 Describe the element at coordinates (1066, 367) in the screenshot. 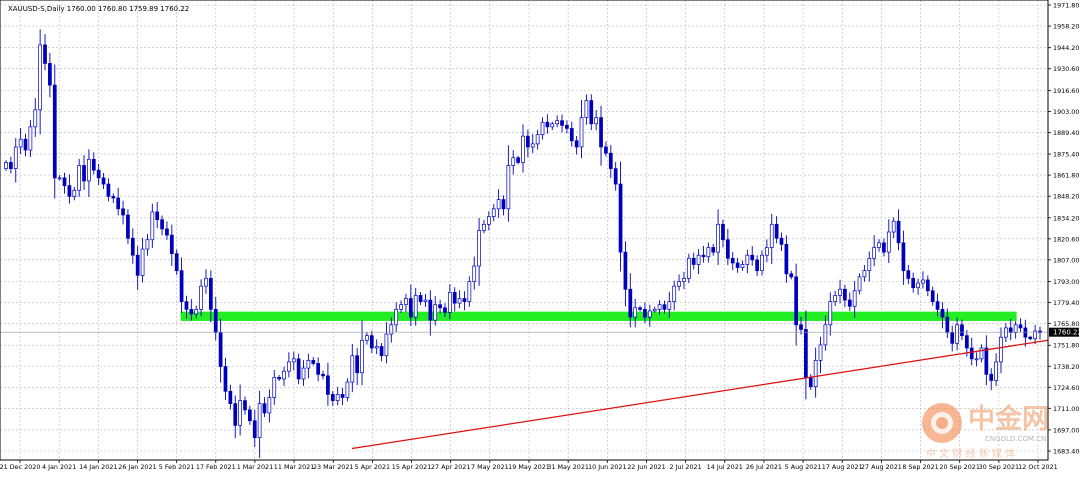

I see `y-tick-label: 1738.20` at that location.